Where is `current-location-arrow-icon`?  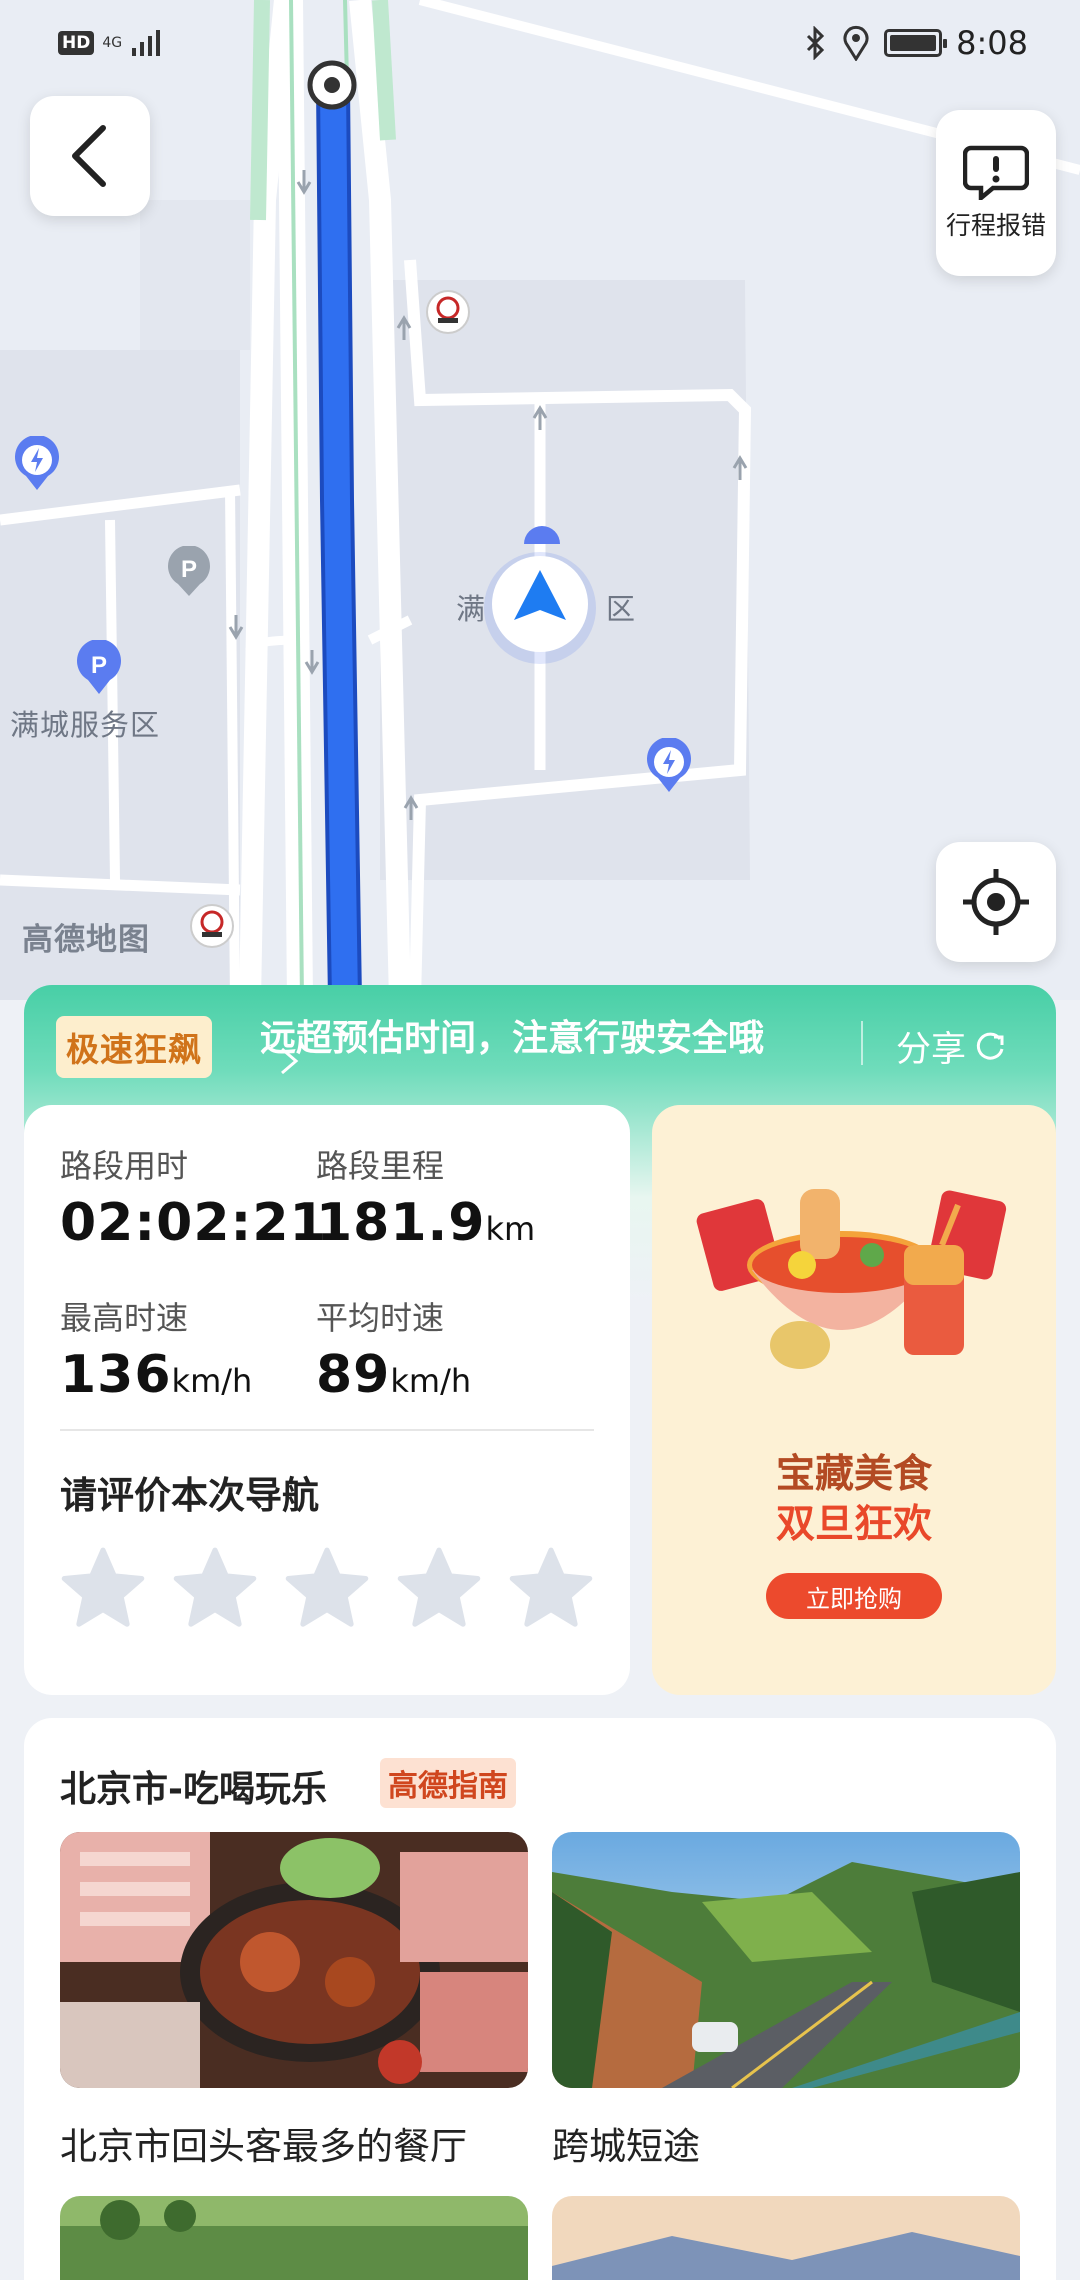 current-location-arrow-icon is located at coordinates (540, 608).